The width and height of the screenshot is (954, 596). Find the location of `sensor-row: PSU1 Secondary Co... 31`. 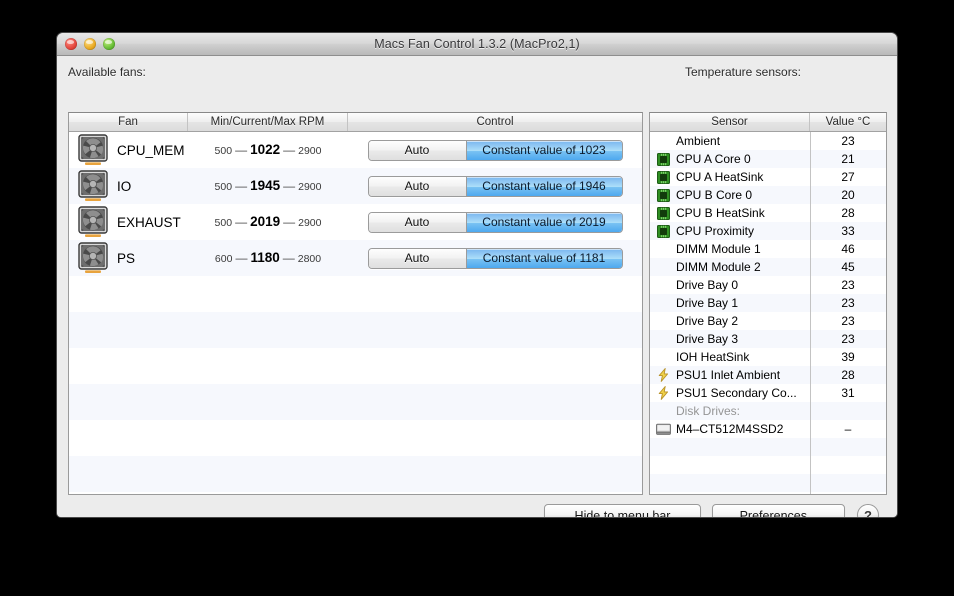

sensor-row: PSU1 Secondary Co... 31 is located at coordinates (768, 393).